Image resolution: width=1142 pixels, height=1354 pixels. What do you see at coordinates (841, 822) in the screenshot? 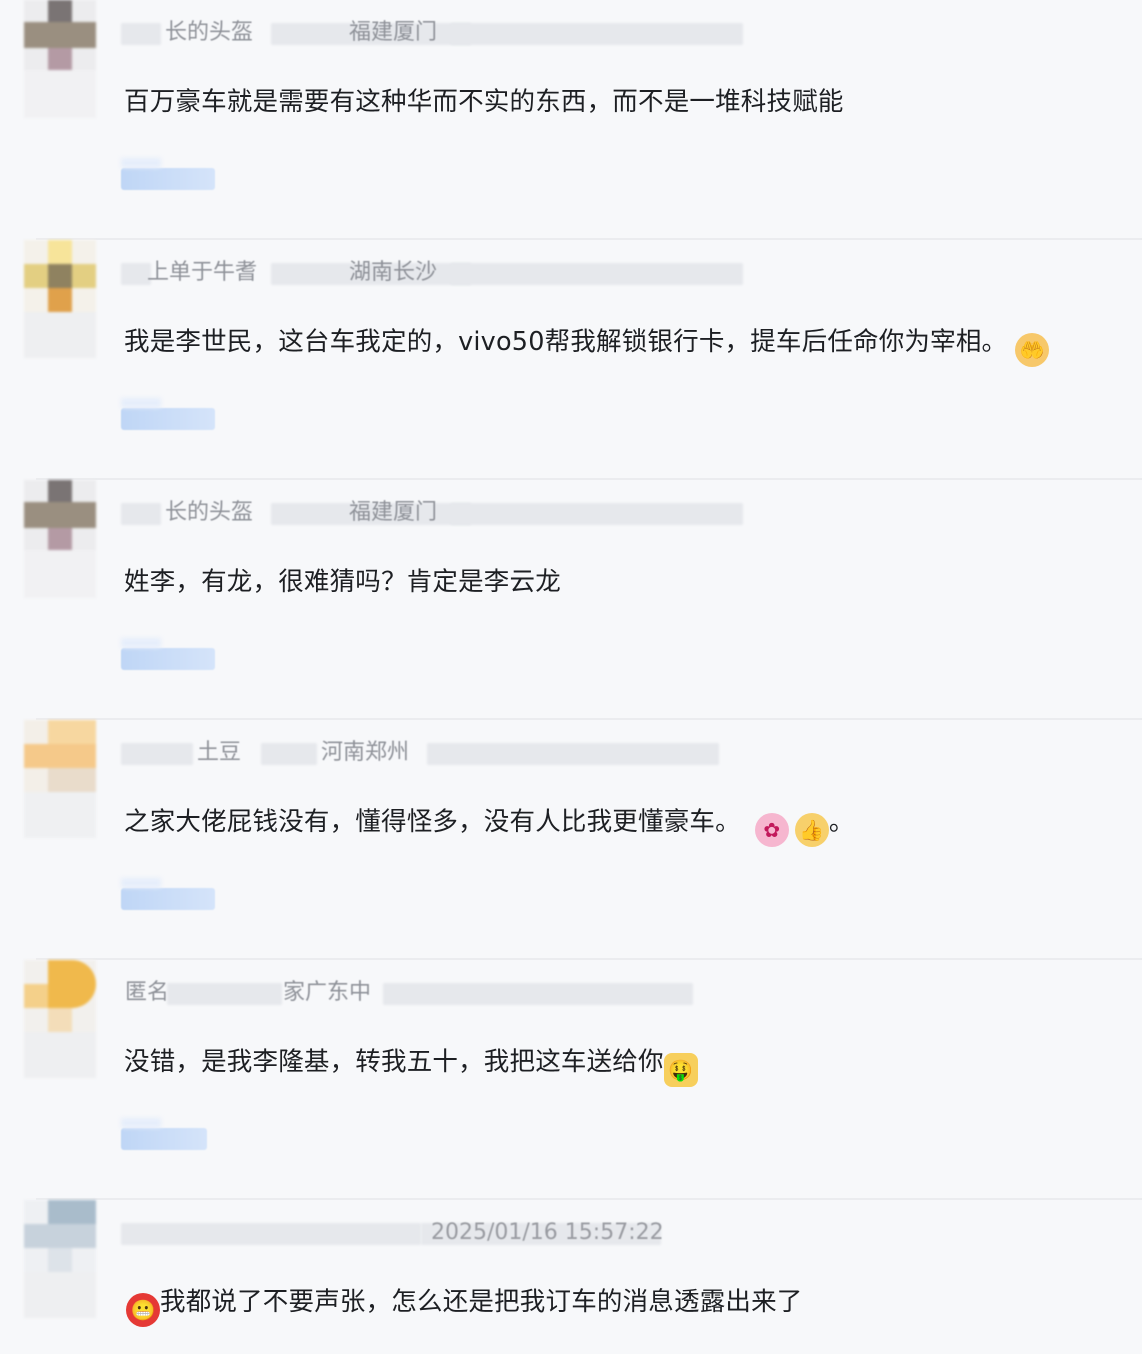
I see `comment-tail: 。` at bounding box center [841, 822].